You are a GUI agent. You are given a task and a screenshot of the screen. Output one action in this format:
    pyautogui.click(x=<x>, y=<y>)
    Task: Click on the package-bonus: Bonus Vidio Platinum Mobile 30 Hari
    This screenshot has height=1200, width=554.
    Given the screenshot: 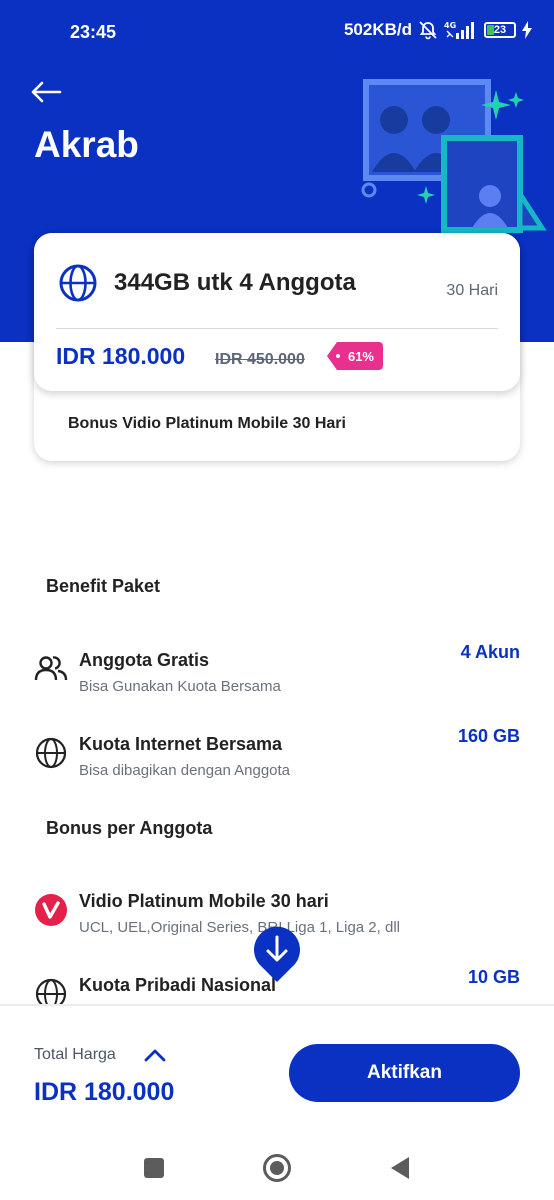 What is the action you would take?
    pyautogui.click(x=207, y=423)
    